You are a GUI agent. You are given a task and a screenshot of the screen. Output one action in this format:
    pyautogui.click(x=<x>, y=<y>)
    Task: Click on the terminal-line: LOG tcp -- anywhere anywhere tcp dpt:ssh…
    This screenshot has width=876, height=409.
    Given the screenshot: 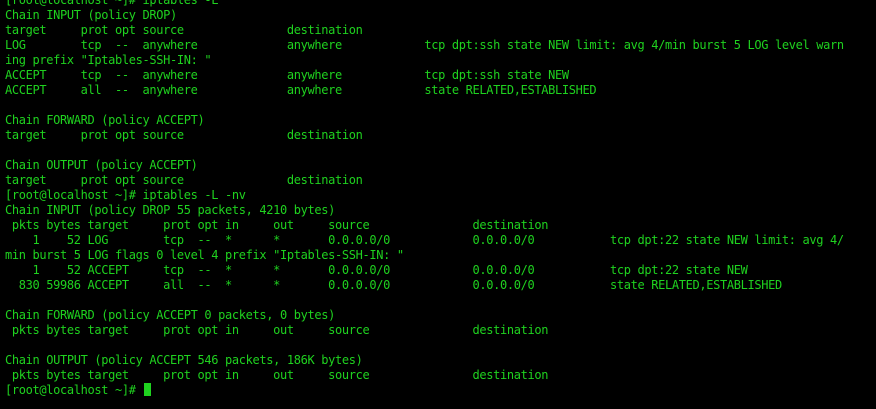 What is the action you would take?
    pyautogui.click(x=424, y=45)
    